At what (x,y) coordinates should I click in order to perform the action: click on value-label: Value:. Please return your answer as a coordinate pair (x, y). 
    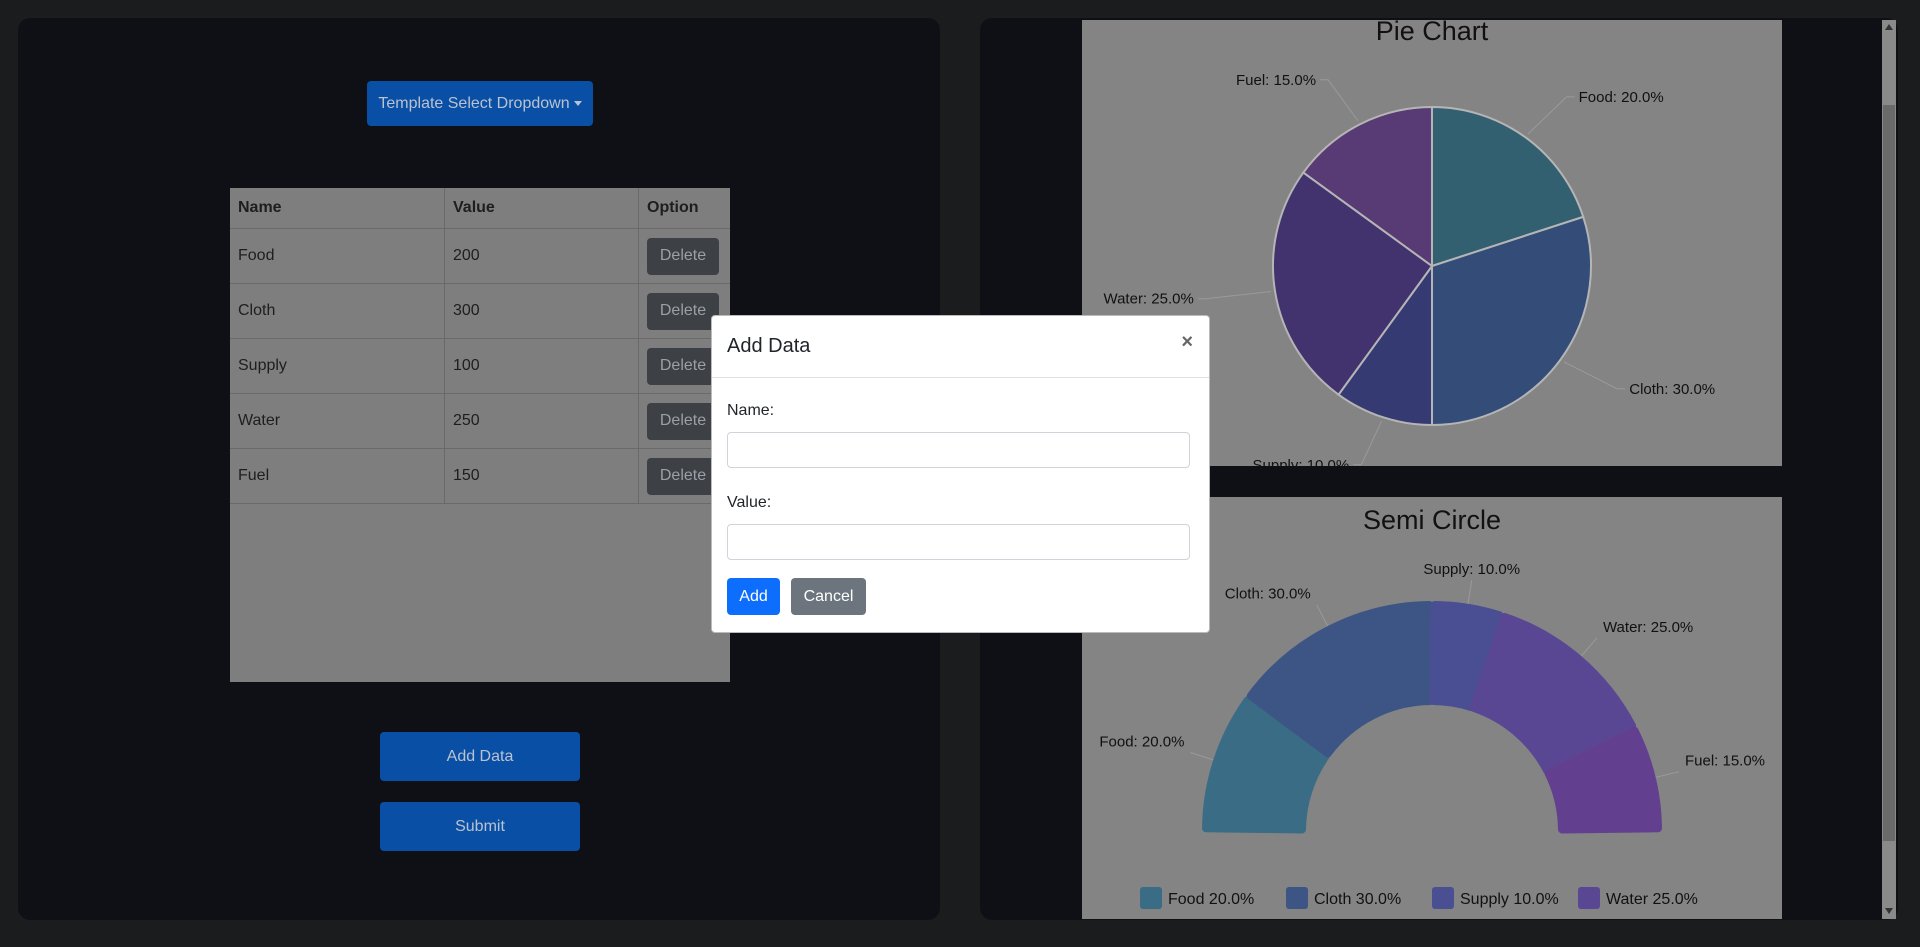
    Looking at the image, I should click on (749, 502).